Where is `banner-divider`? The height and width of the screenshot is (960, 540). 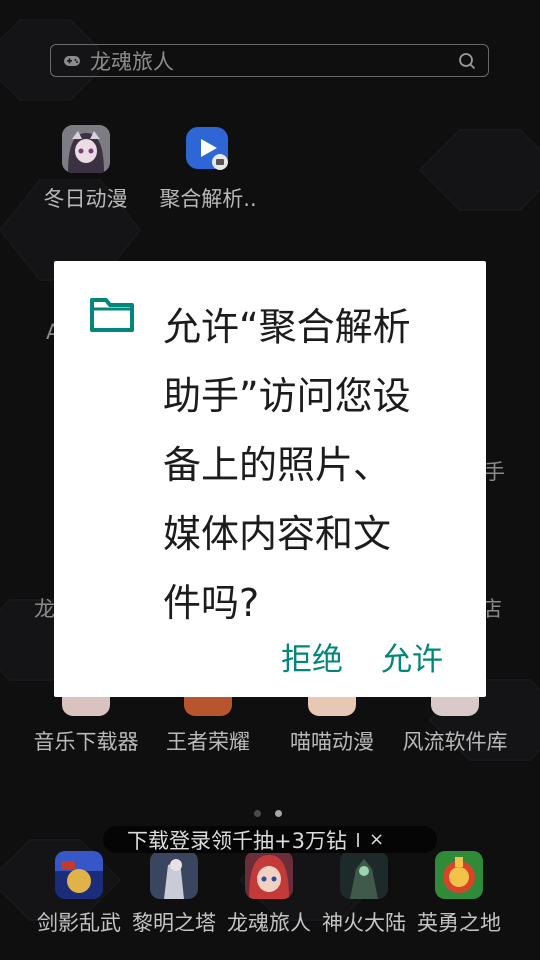 banner-divider is located at coordinates (357, 839).